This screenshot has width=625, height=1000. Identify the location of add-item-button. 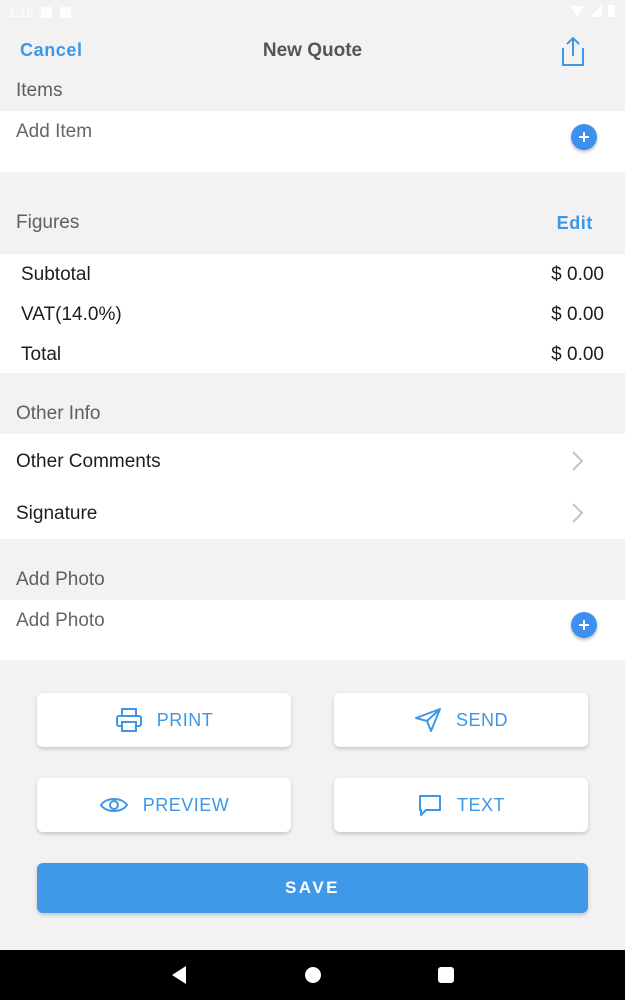
(584, 137).